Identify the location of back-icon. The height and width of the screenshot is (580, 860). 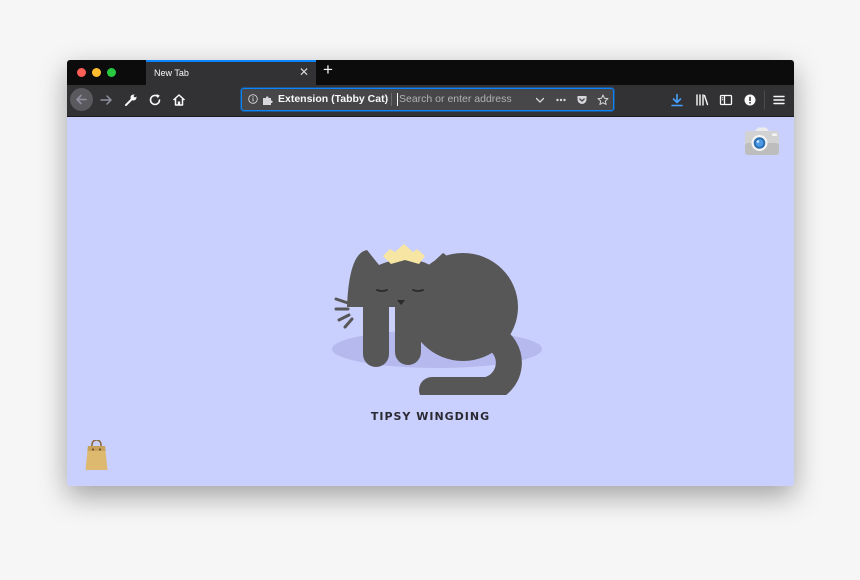
(81, 99).